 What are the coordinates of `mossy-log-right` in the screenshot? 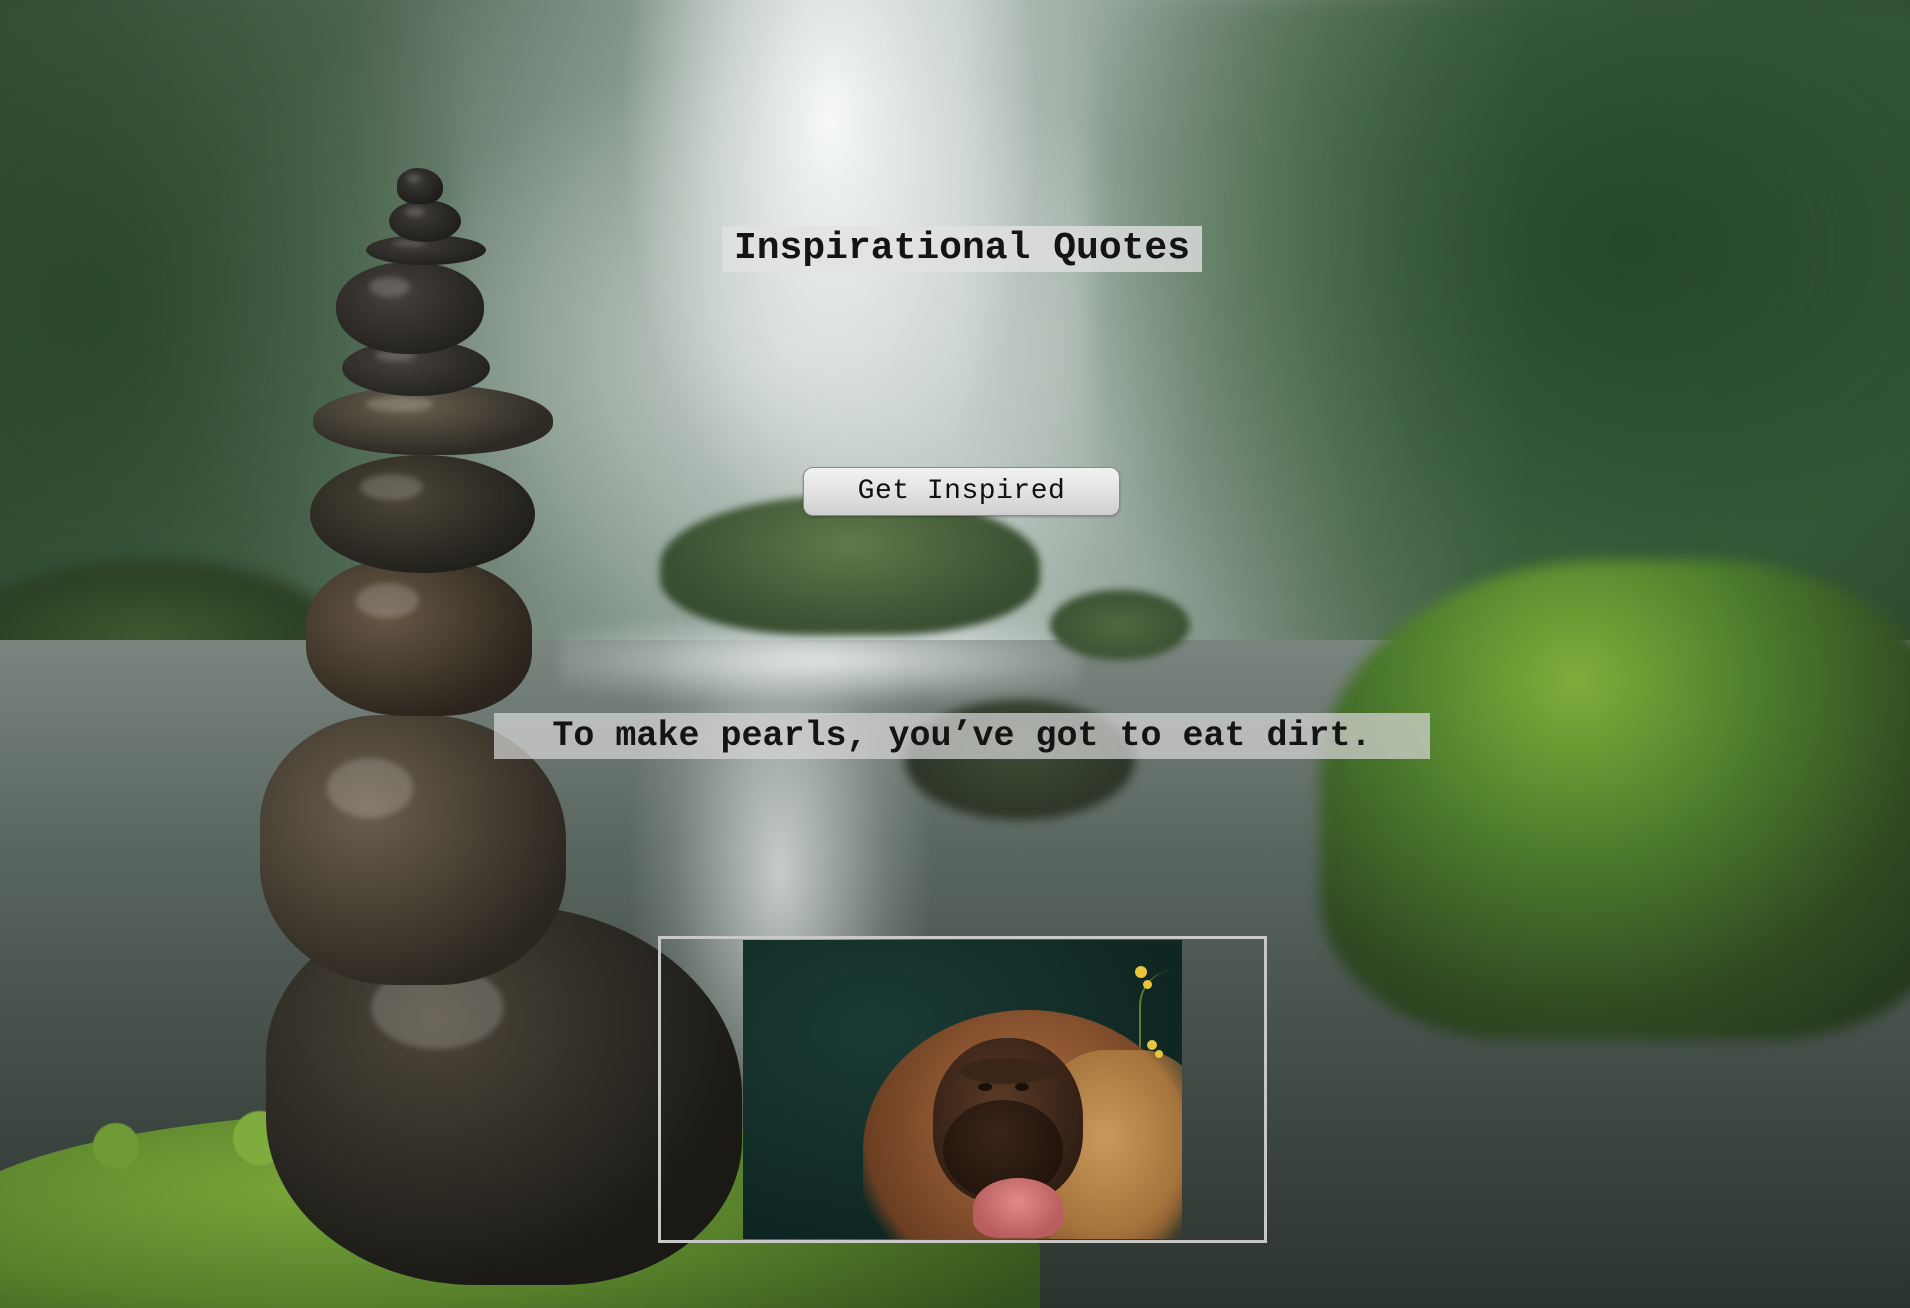 It's located at (1615, 800).